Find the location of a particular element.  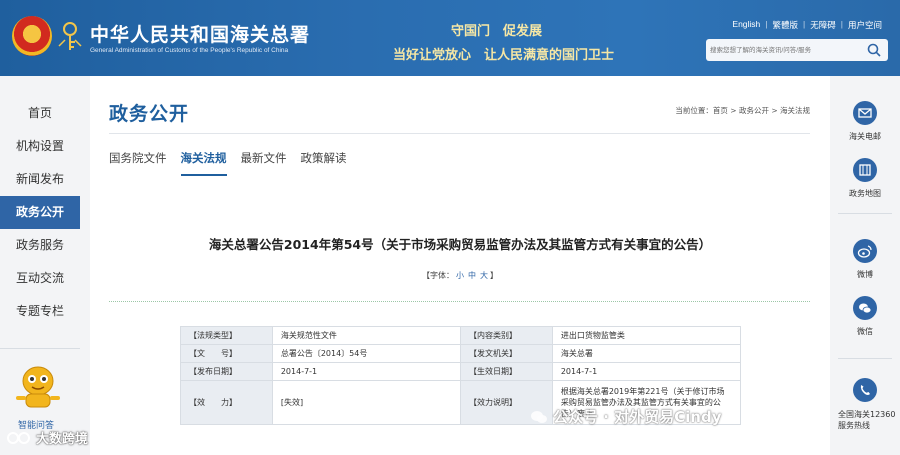

table-row: 【发布日期】 2014-7-1 【生效日期】 2014-7-1 is located at coordinates (461, 371).